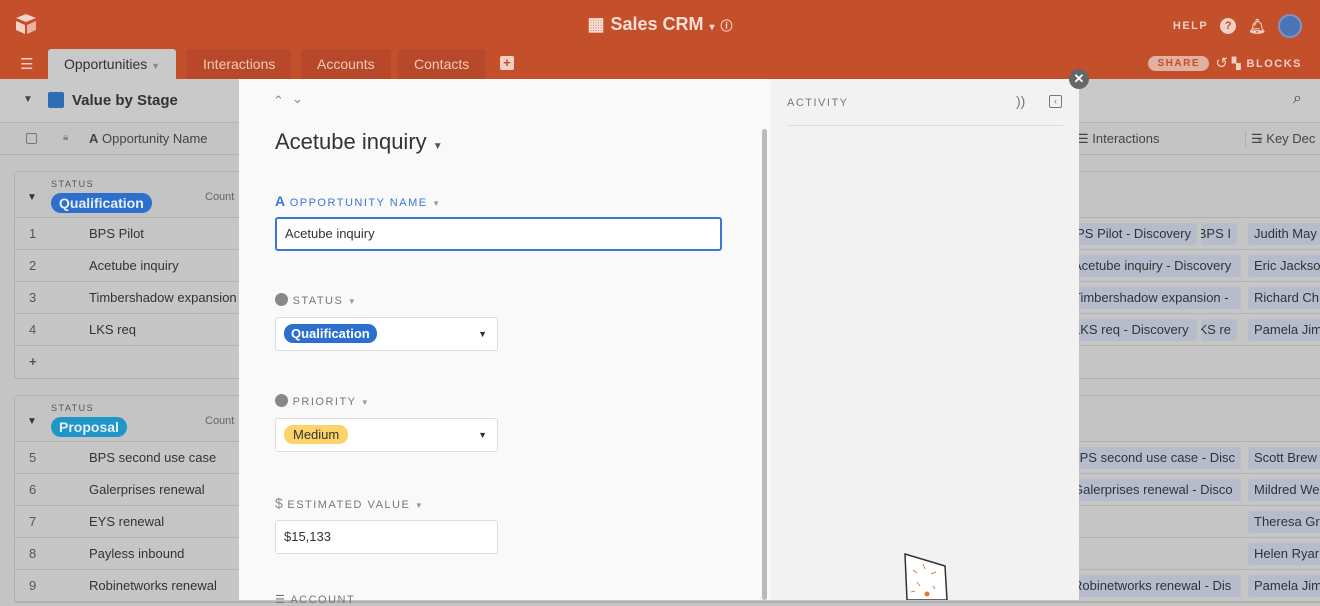  I want to click on interaction-chip: Robinetworks renewal - Dis, so click(1154, 586).